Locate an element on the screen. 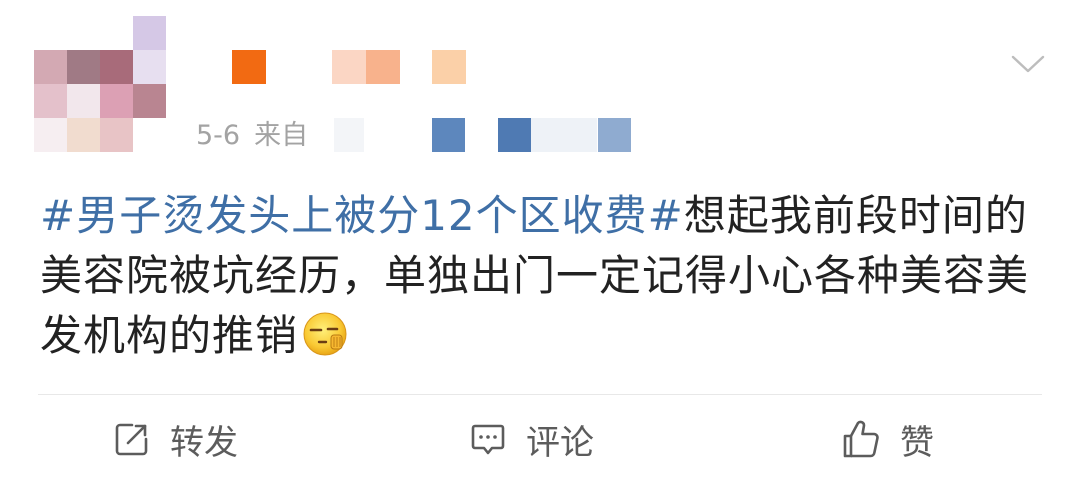  repost-icon is located at coordinates (132, 439).